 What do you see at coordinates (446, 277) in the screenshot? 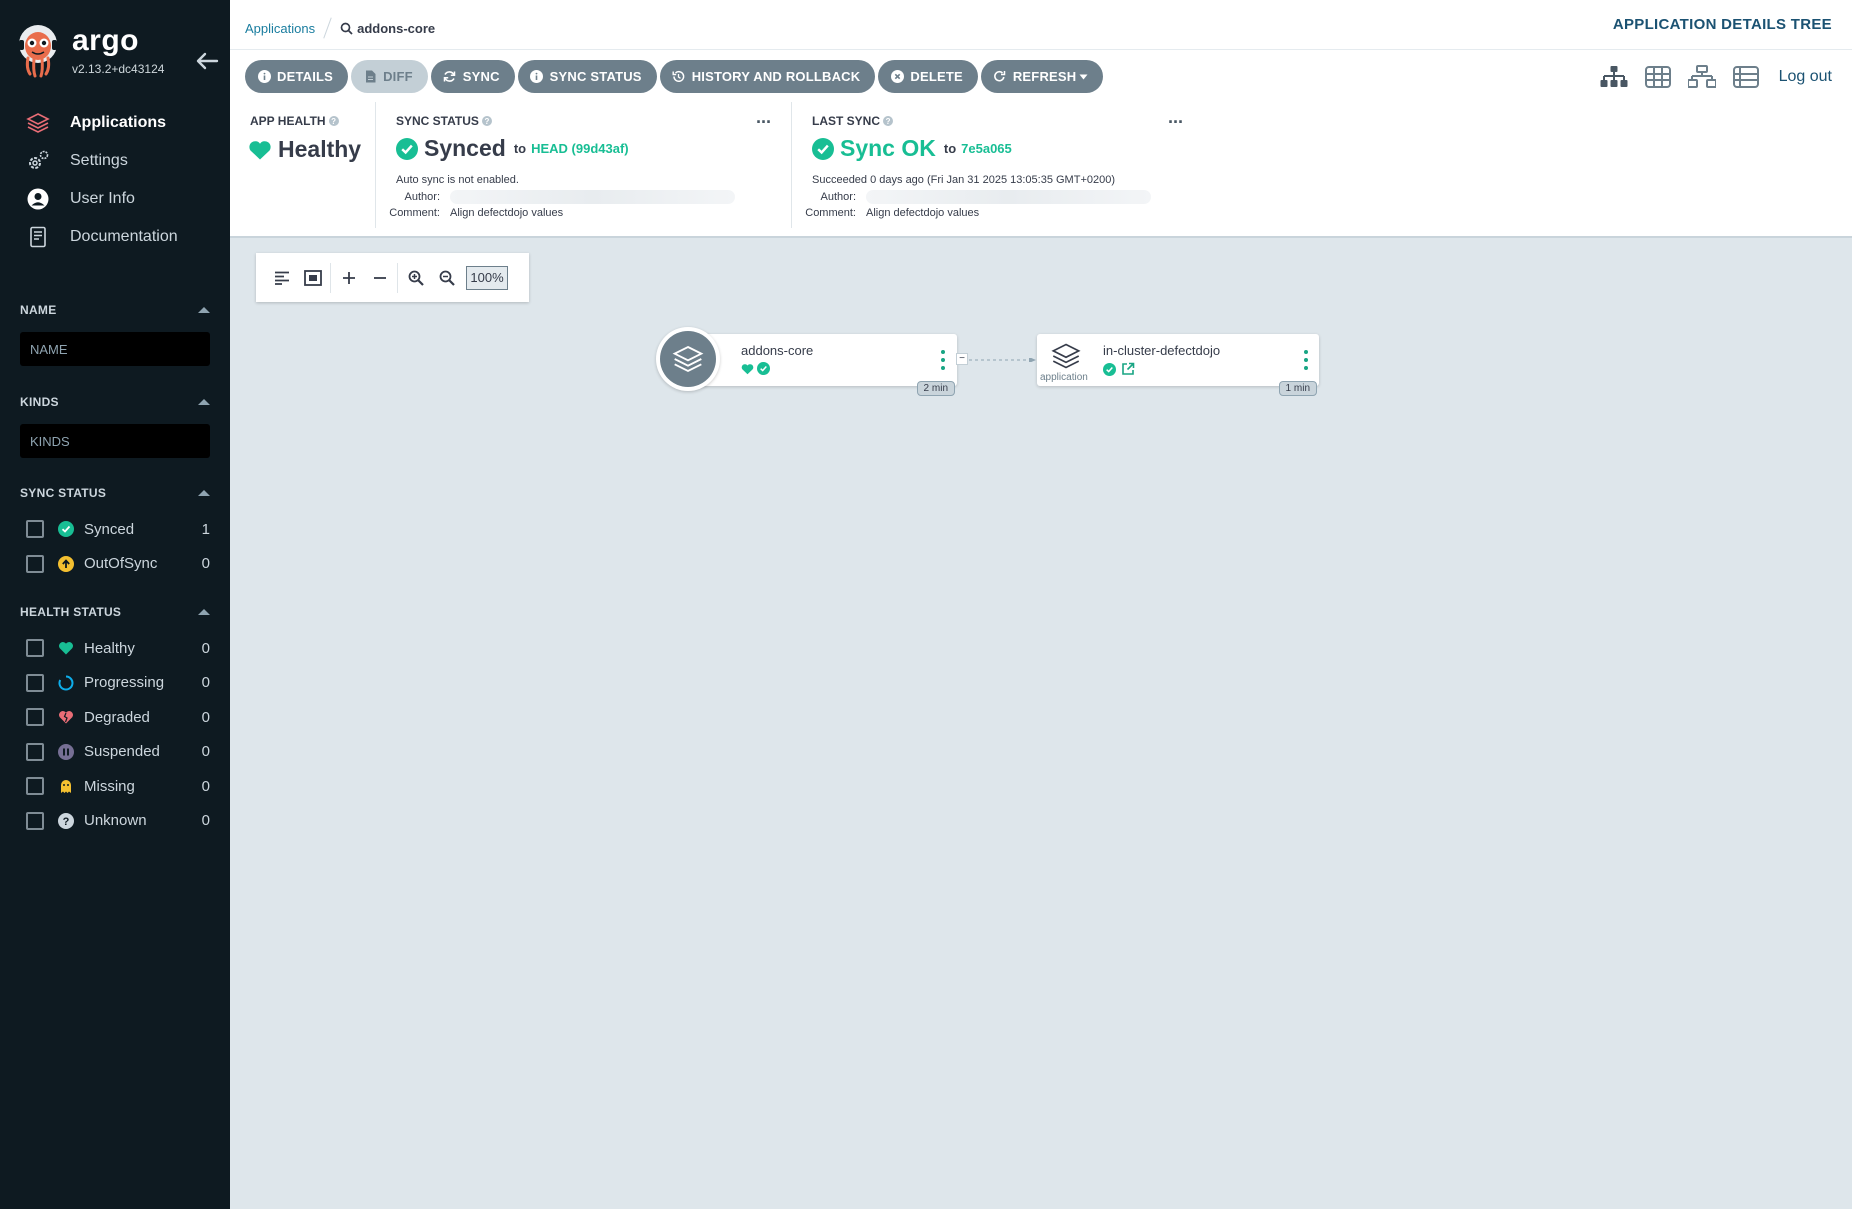
I see `zoom-out-icon` at bounding box center [446, 277].